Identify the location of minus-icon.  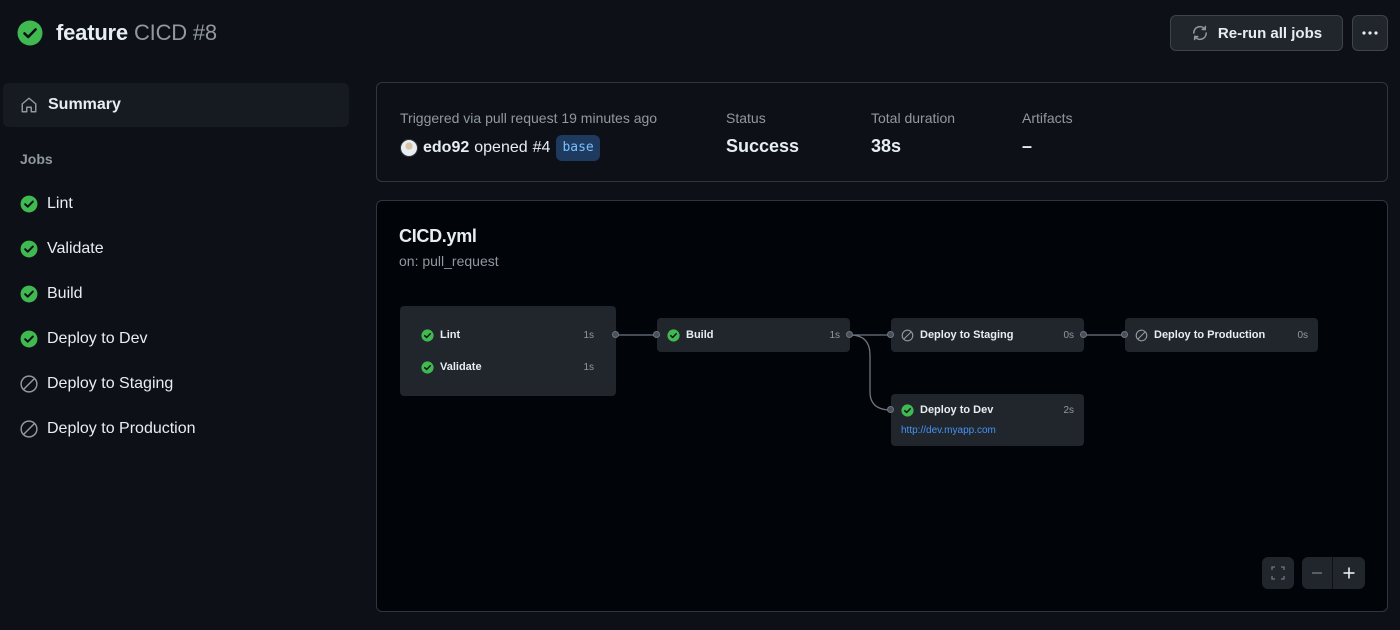
(1317, 573).